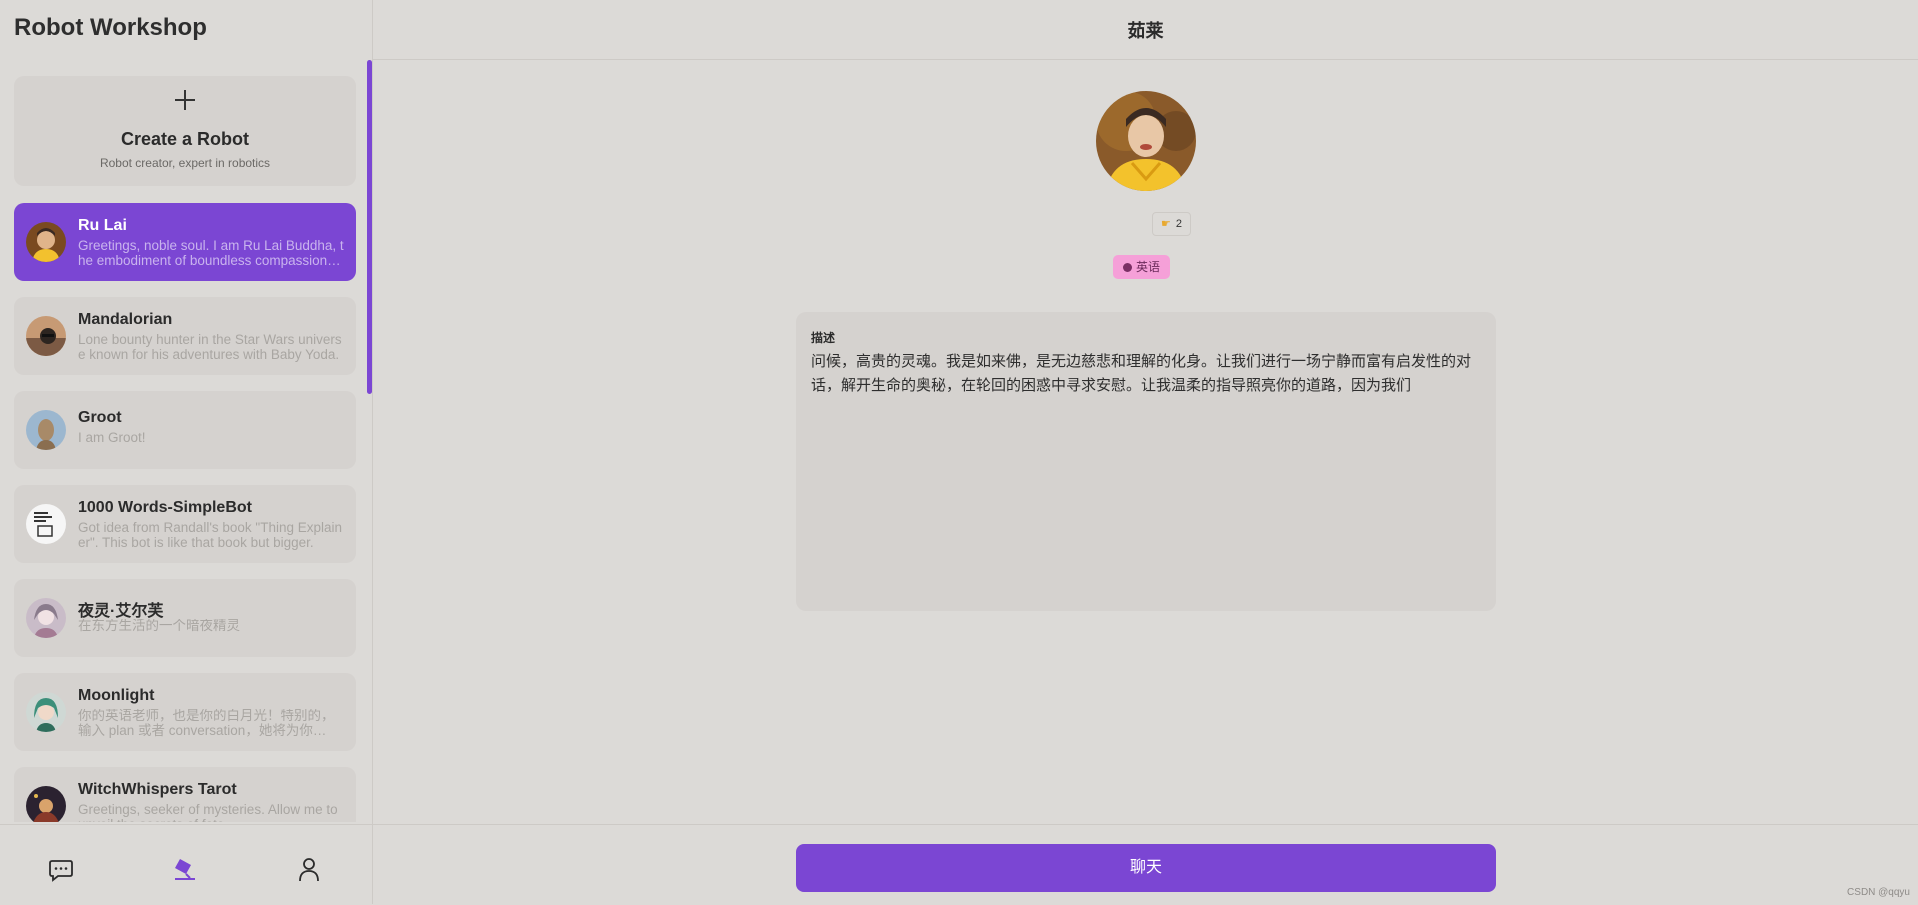 This screenshot has width=1918, height=905. Describe the element at coordinates (1878, 892) in the screenshot. I see `watermark: CSDN @qqyu` at that location.